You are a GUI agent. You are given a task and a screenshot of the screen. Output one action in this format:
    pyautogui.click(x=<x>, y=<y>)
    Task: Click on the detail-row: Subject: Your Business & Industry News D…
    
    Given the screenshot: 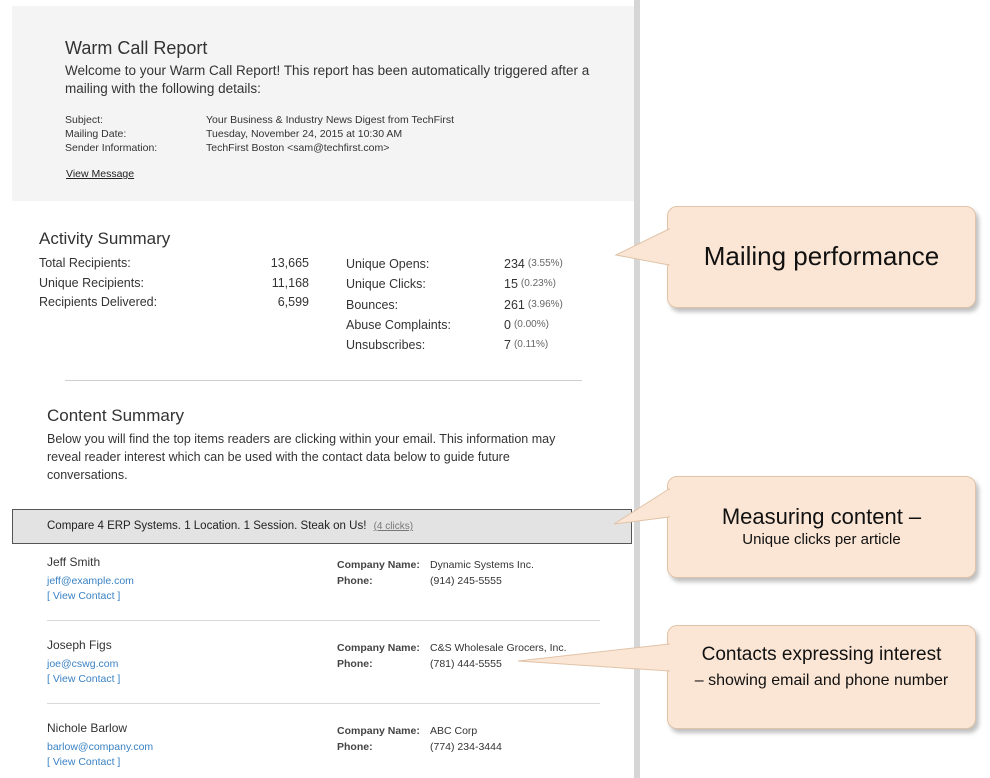 What is the action you would take?
    pyautogui.click(x=259, y=120)
    